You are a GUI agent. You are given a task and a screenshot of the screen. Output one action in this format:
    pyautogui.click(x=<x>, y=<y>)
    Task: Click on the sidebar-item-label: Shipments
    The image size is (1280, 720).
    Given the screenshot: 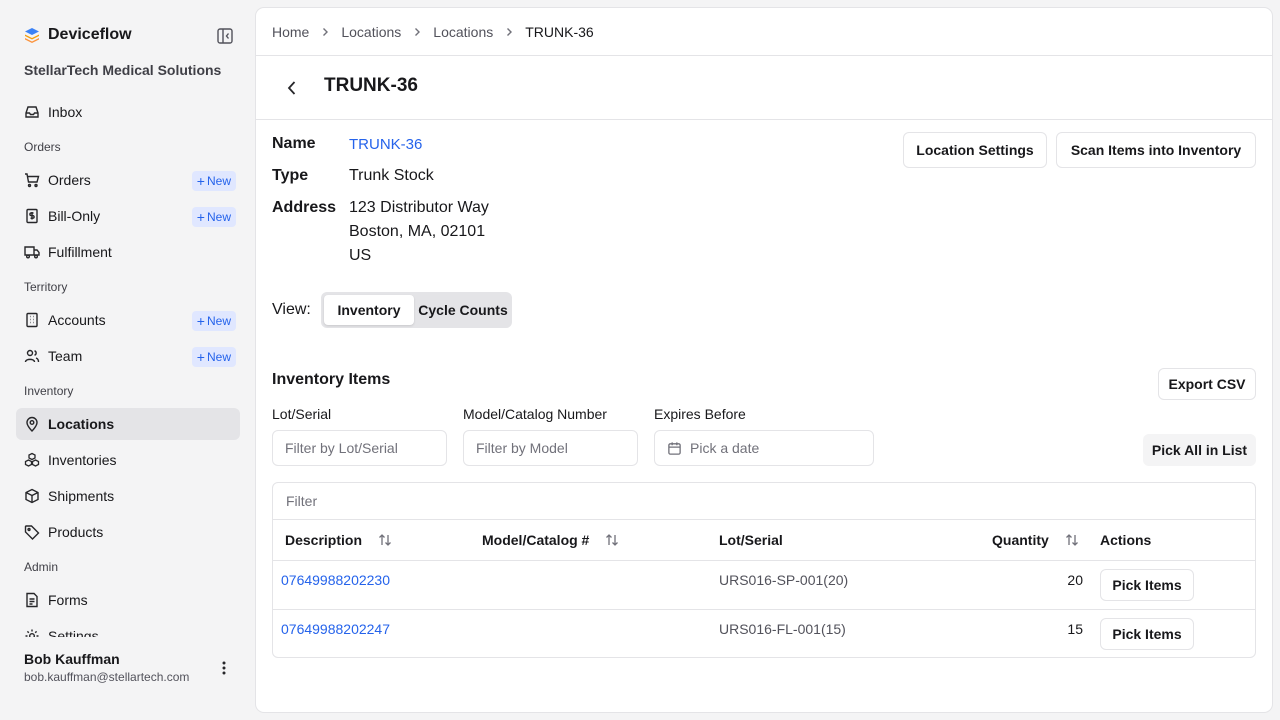 What is the action you would take?
    pyautogui.click(x=81, y=496)
    